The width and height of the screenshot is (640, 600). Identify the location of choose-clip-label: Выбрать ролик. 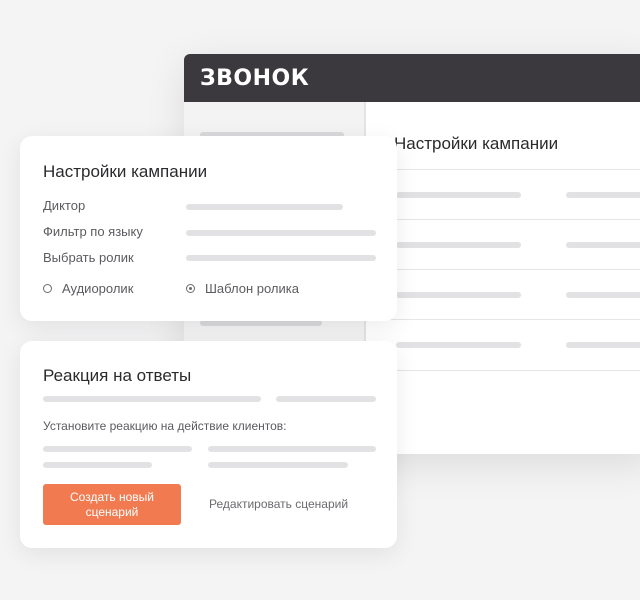
(88, 257).